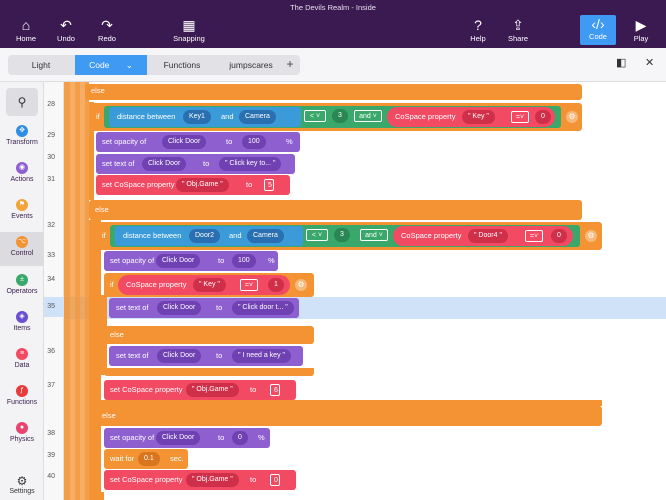  Describe the element at coordinates (488, 236) in the screenshot. I see `string-slot: " Door4 "` at that location.